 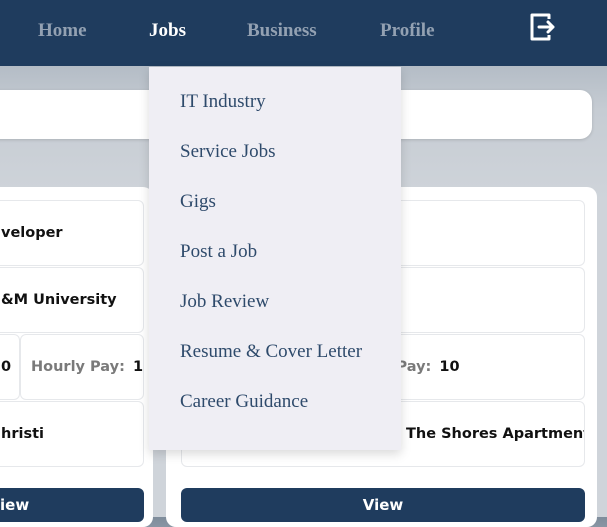 I want to click on menu-item-it-industry: IT Industry, so click(x=223, y=102).